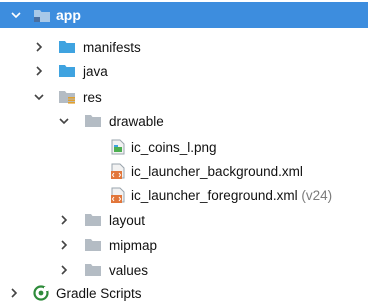 The width and height of the screenshot is (368, 306). I want to click on tree-file-png: ic_coins_l.png, so click(184, 147).